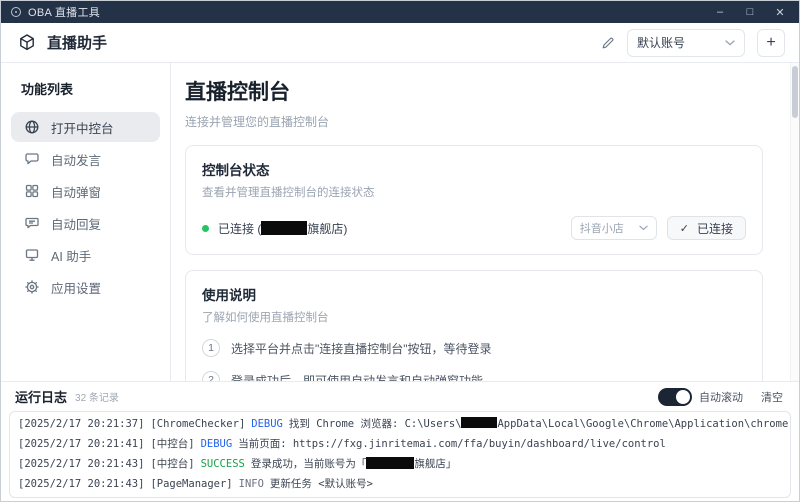 The height and width of the screenshot is (502, 800). I want to click on monitor-icon, so click(32, 255).